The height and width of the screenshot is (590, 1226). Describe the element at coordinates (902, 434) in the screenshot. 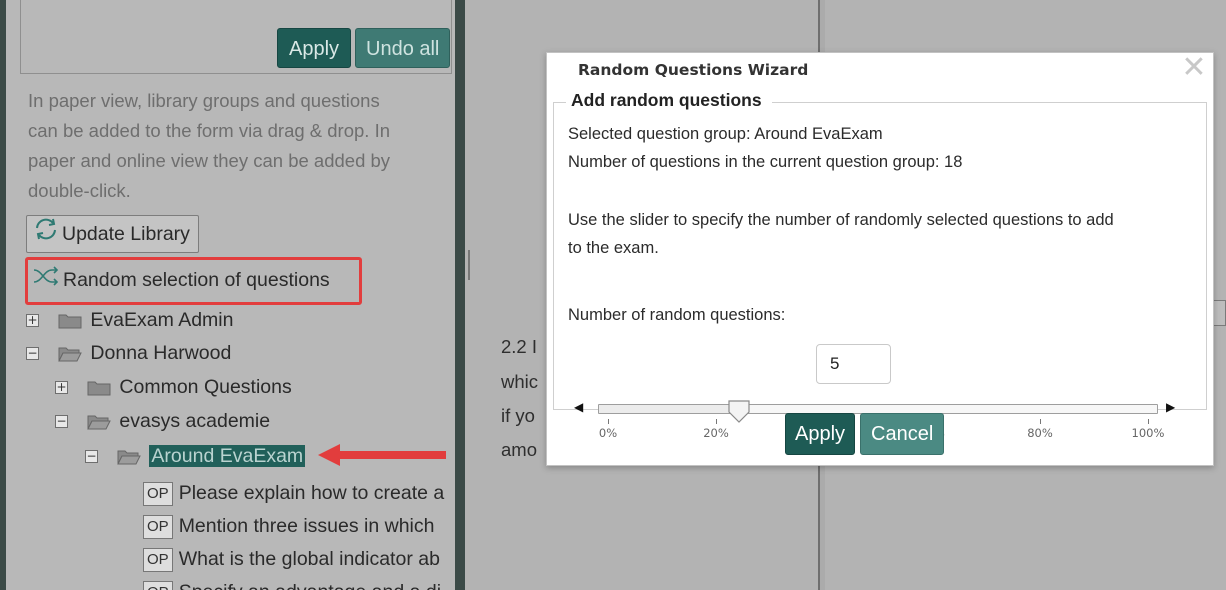

I see `dialog-cancel-button: Cancel` at that location.